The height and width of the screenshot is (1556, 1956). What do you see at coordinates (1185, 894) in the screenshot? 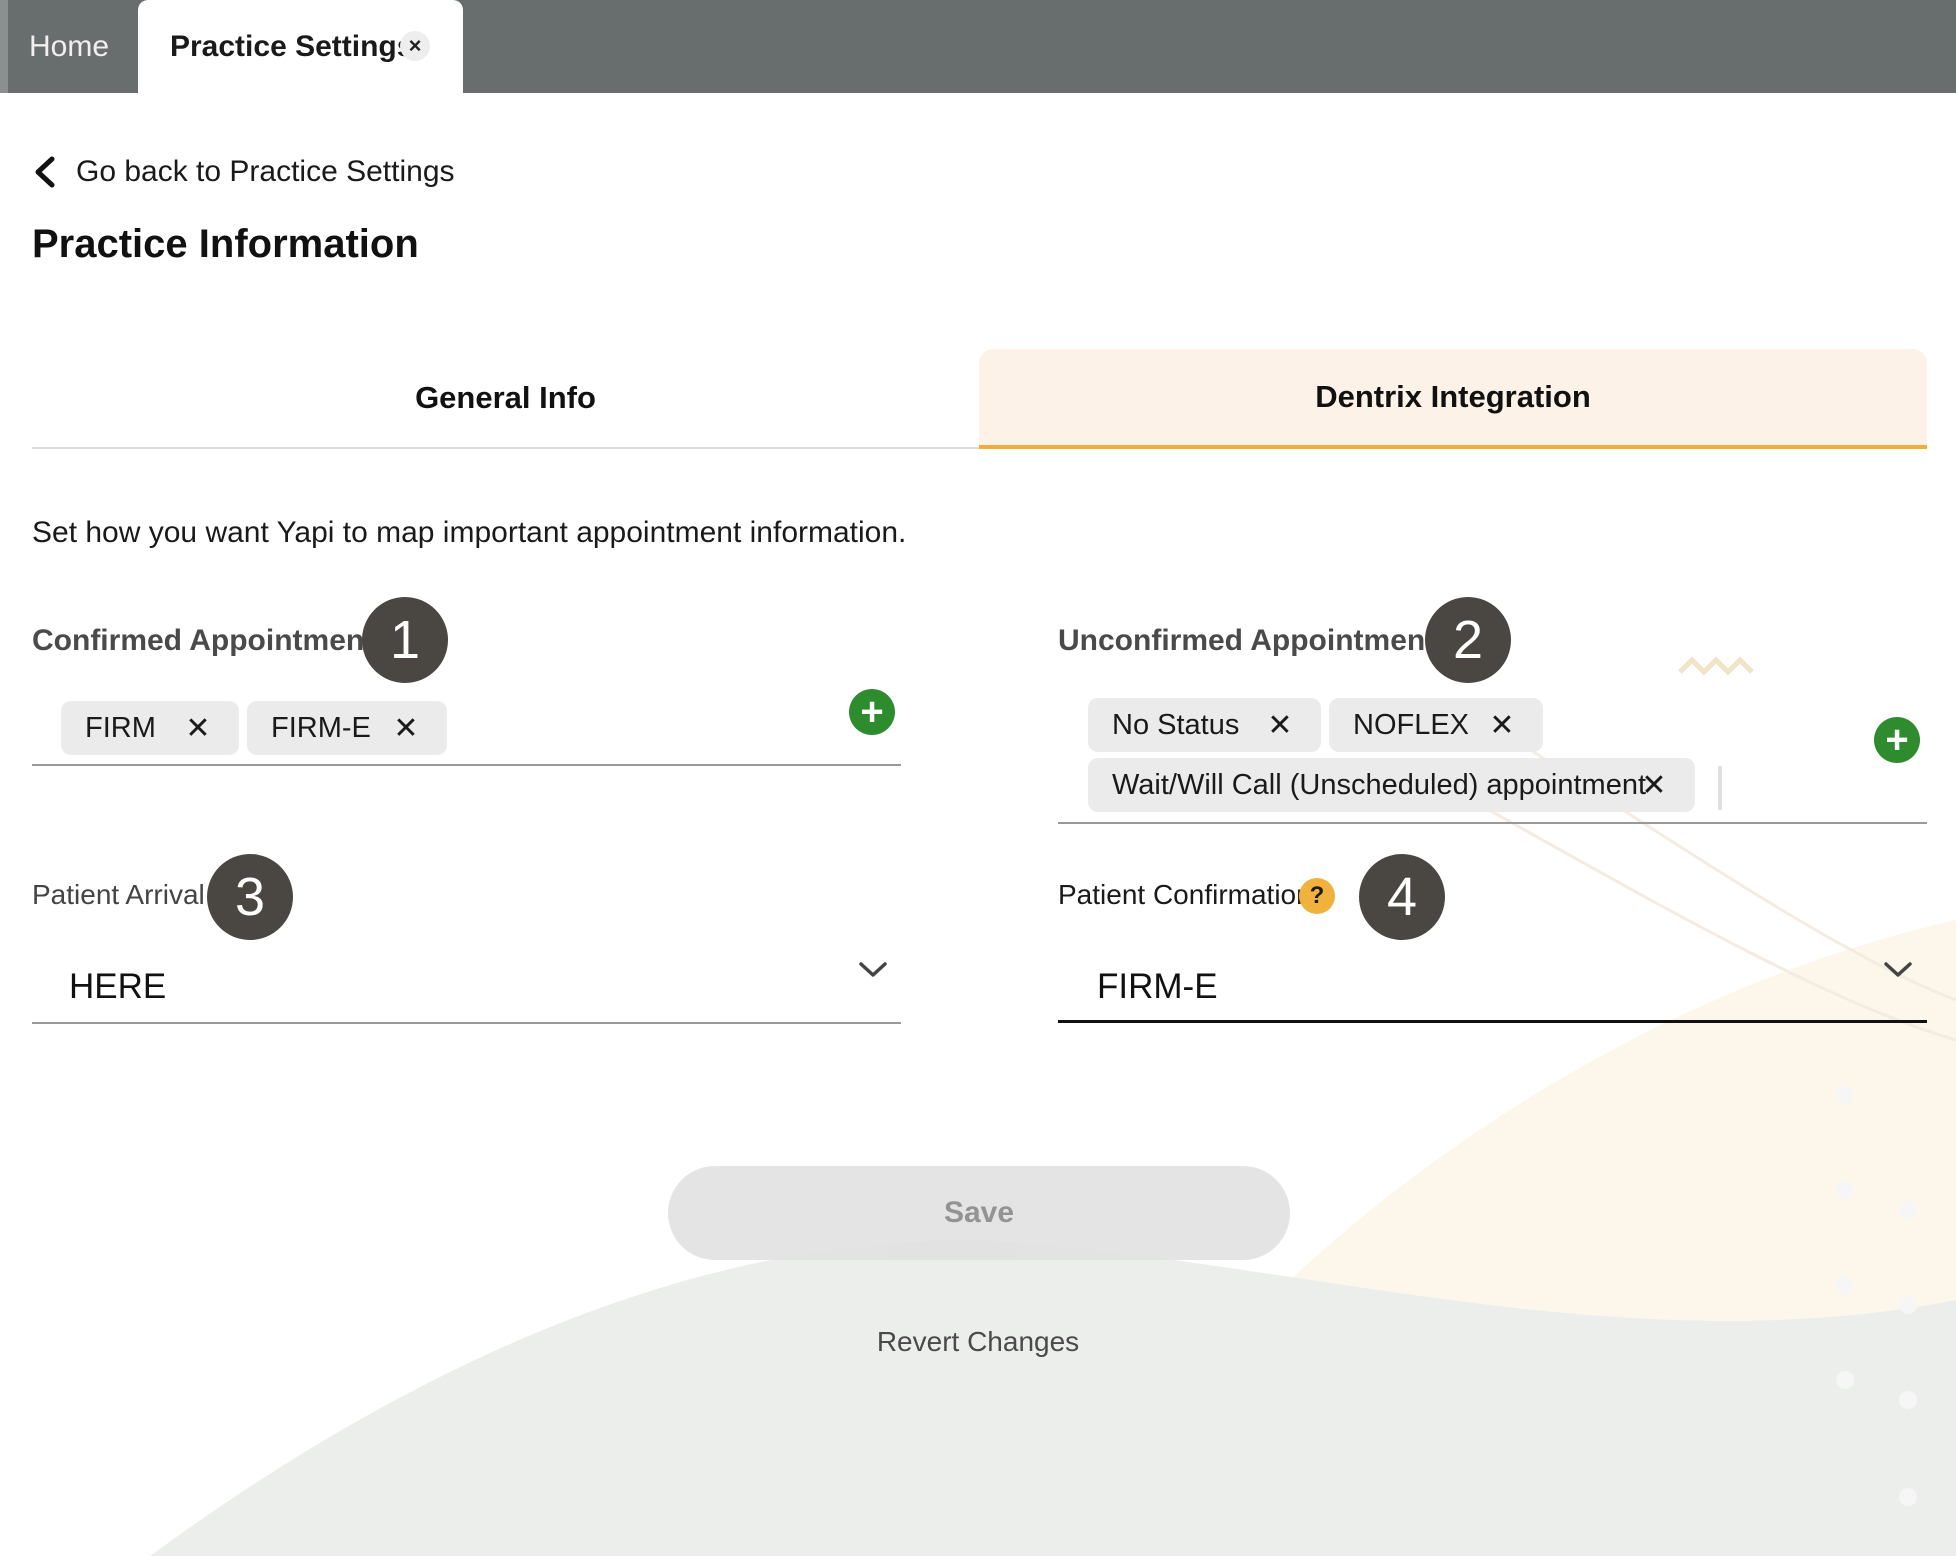
I see `patient-confirmation-label: Patient Confirmation` at bounding box center [1185, 894].